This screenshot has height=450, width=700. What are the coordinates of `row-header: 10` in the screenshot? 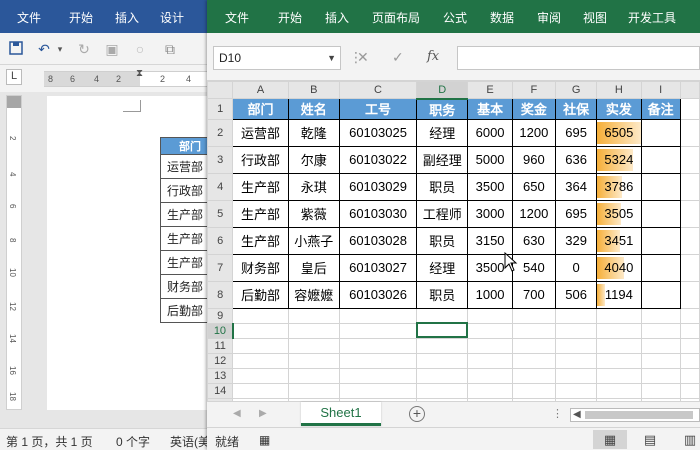 It's located at (220, 330).